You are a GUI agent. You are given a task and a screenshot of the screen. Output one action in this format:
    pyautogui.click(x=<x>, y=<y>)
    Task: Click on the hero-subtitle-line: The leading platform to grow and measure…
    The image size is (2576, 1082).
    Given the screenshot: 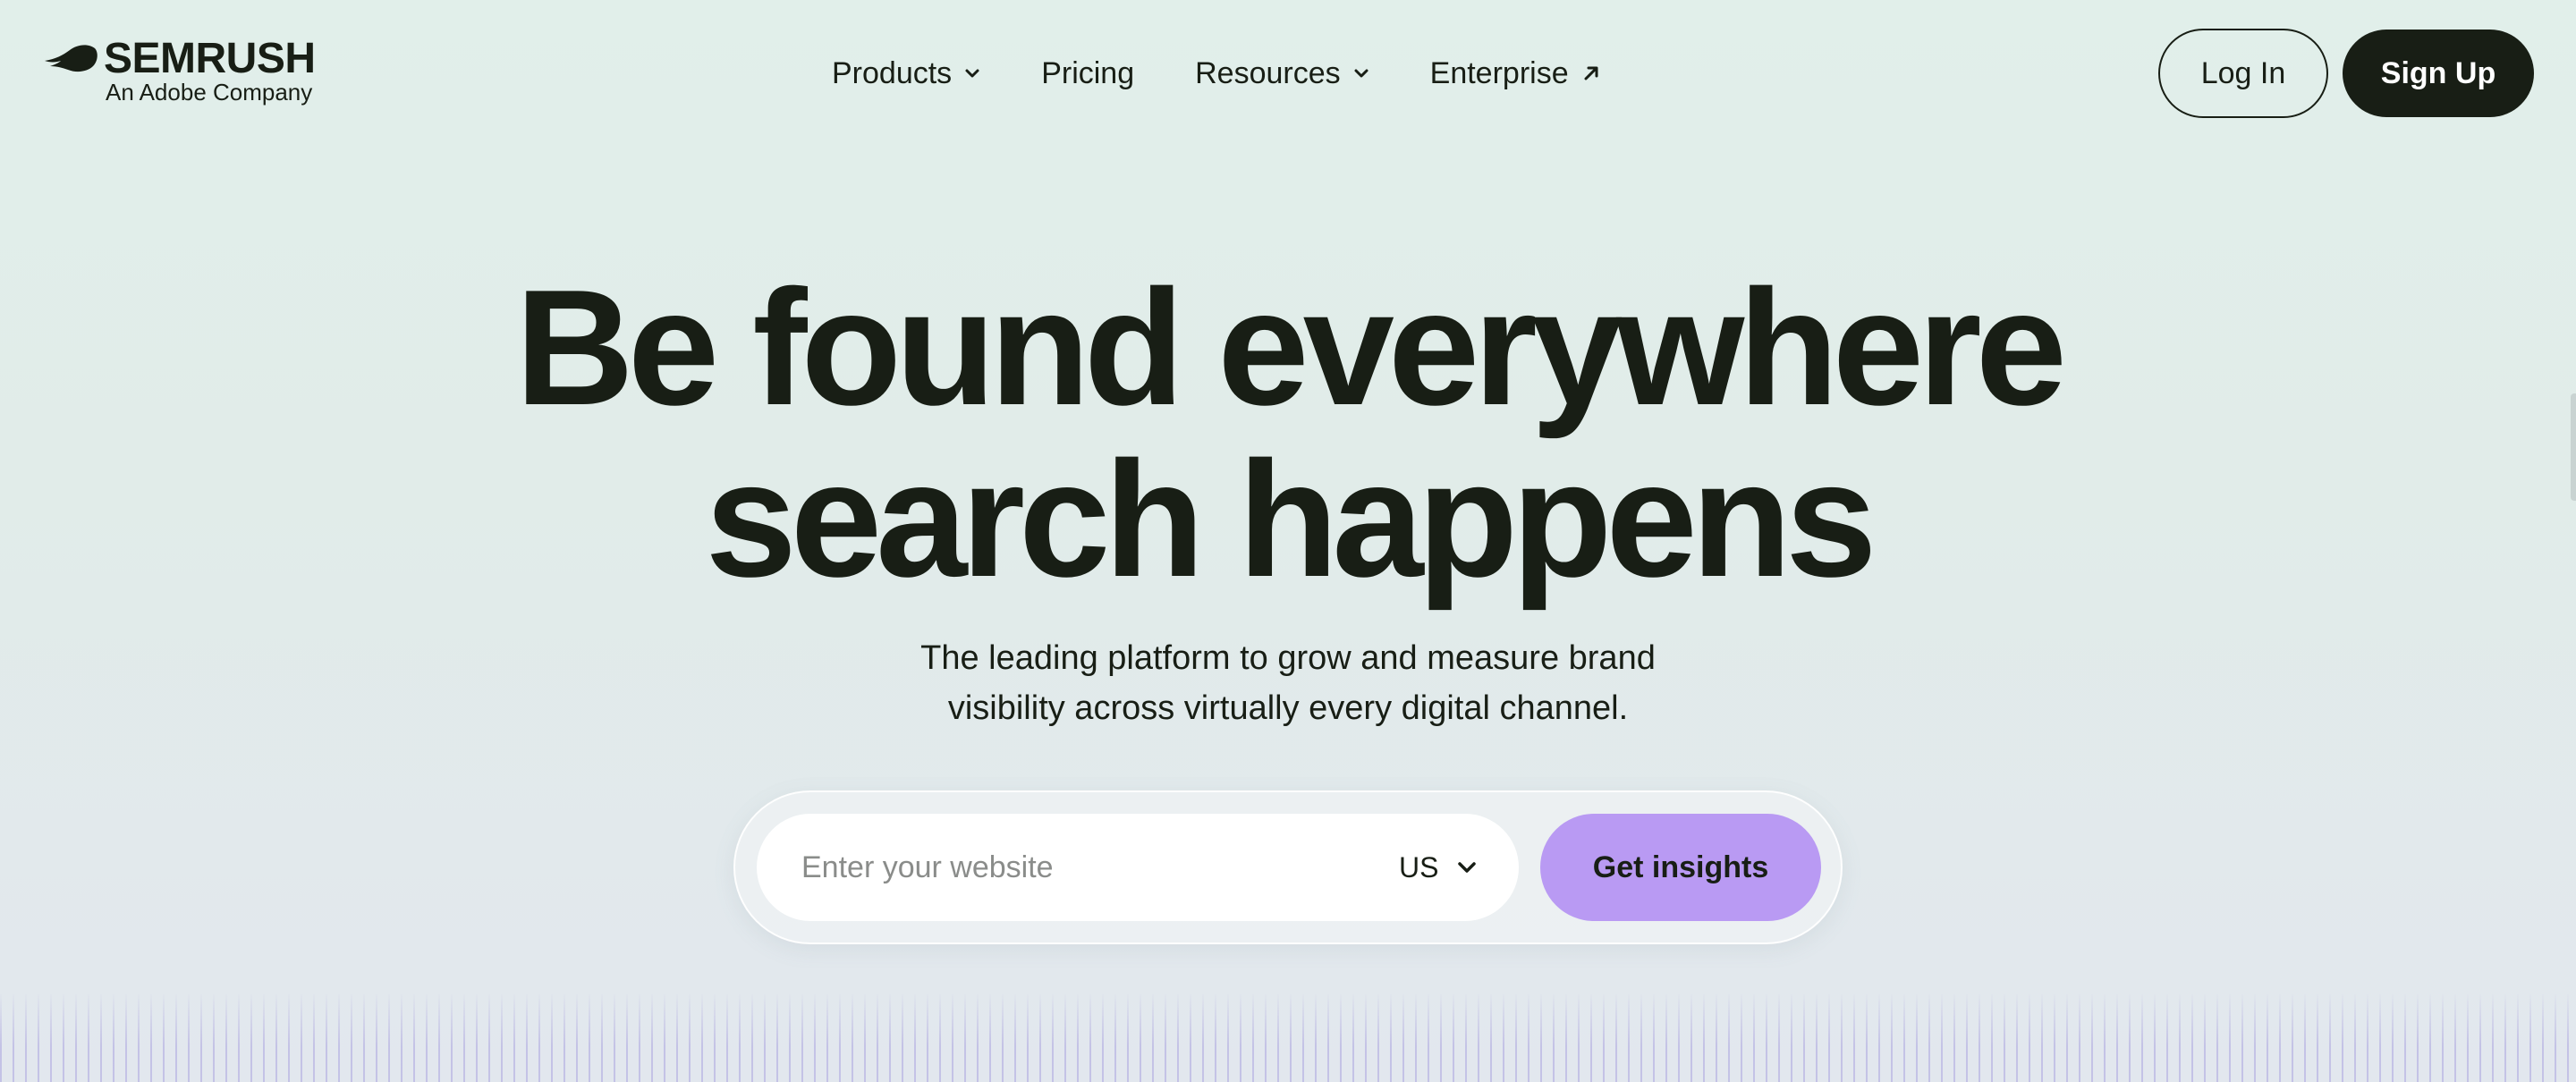 What is the action you would take?
    pyautogui.click(x=1288, y=658)
    